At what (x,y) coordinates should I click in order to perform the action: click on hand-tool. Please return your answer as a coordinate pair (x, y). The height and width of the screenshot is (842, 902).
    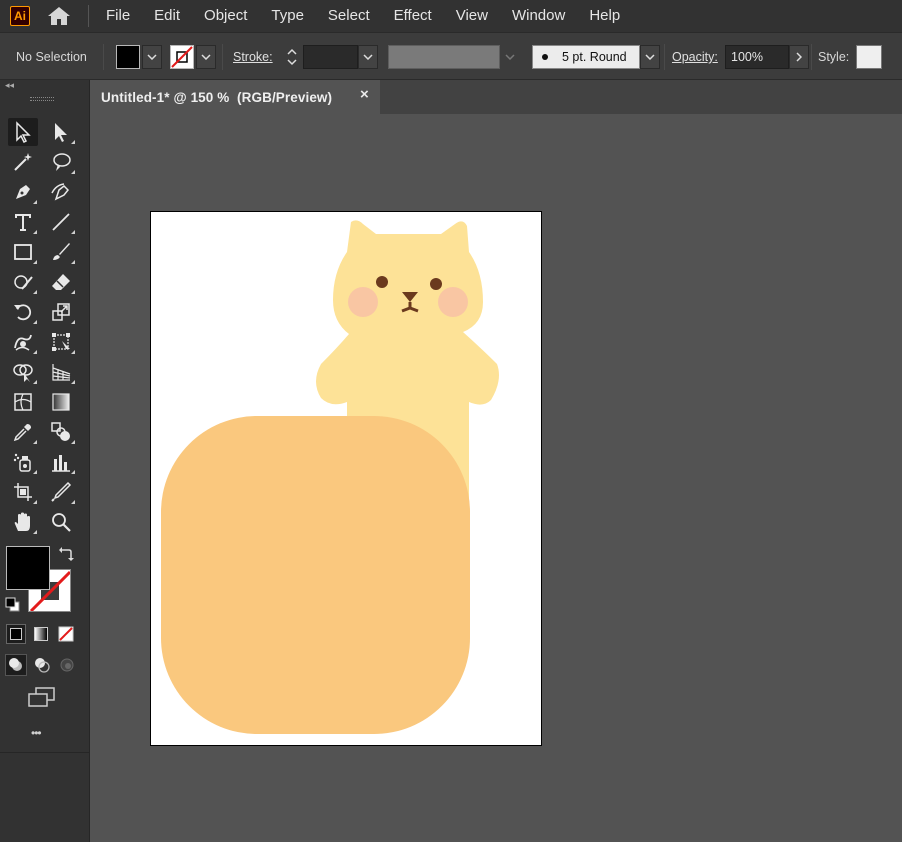
    Looking at the image, I should click on (23, 522).